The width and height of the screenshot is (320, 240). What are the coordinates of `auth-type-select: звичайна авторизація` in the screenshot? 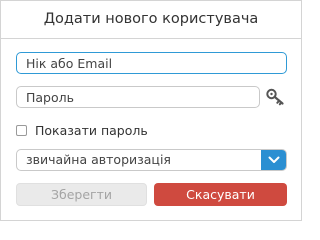 It's located at (151, 160).